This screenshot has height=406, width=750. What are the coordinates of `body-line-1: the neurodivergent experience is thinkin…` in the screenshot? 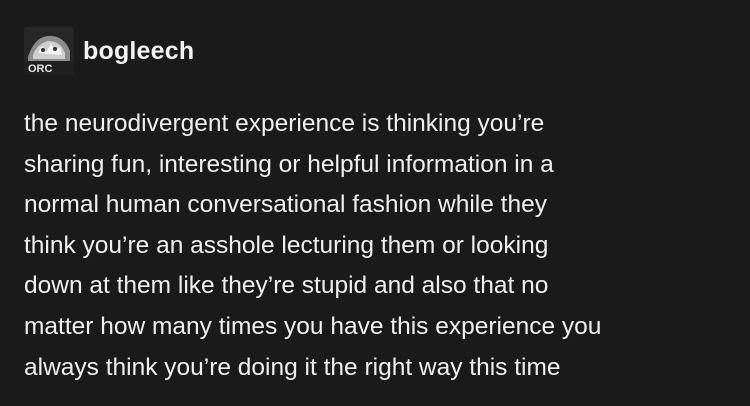 It's located at (284, 123).